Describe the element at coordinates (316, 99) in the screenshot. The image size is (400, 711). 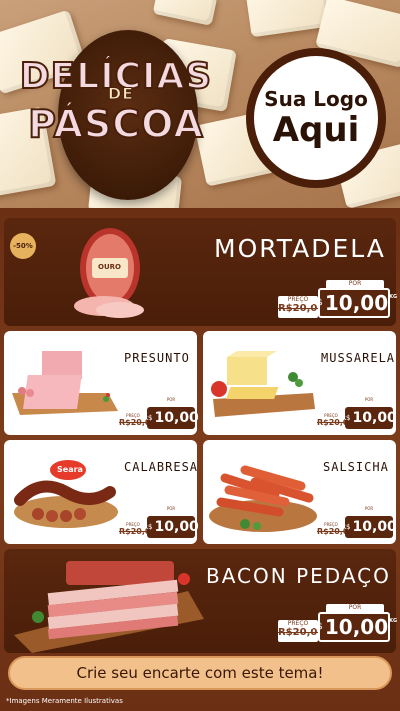
I see `logo-text-line1: Sua Logo` at that location.